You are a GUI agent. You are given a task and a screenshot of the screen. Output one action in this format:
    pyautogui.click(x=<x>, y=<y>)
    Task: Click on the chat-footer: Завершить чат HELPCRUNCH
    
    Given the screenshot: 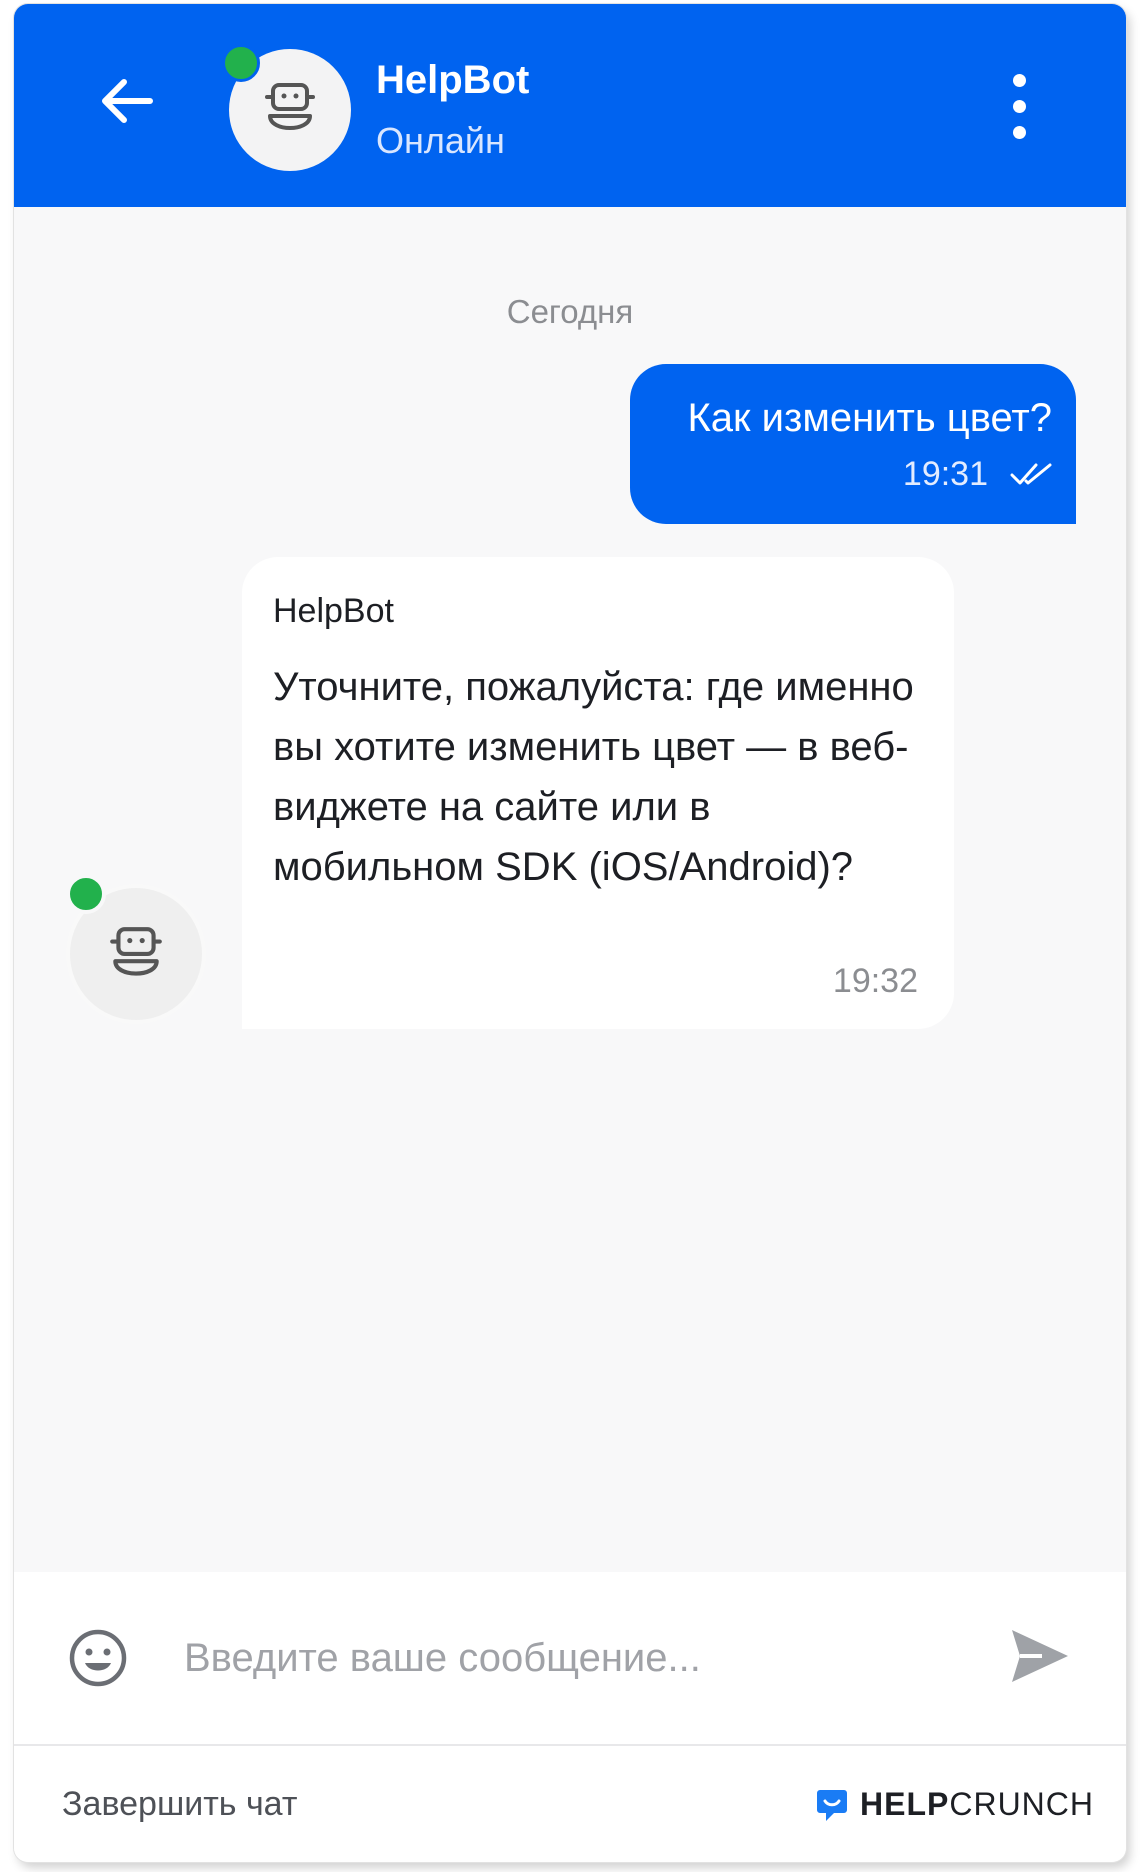 What is the action you would take?
    pyautogui.click(x=570, y=1804)
    